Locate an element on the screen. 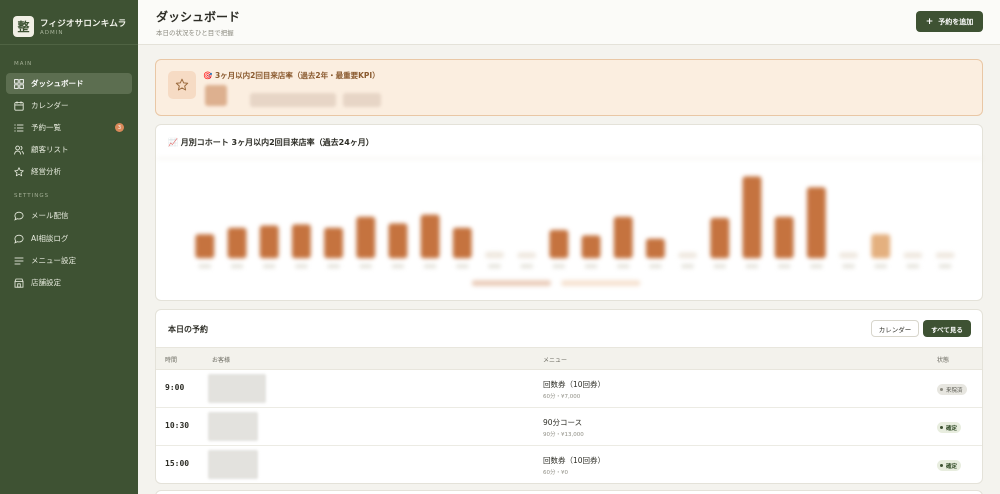  sidebar-item-label: メール配信 is located at coordinates (50, 215).